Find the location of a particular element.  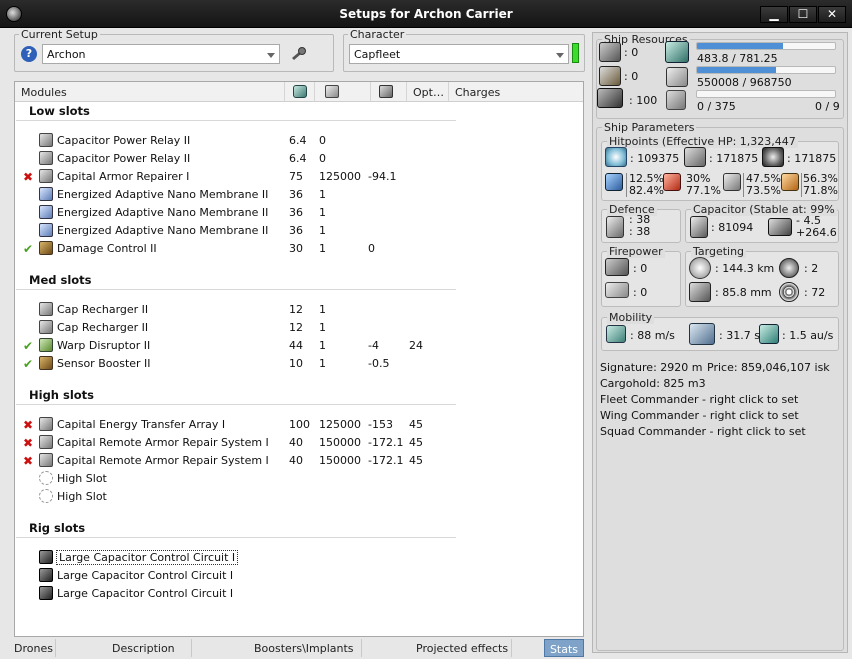

warp-speed: : 1.5 au/s is located at coordinates (808, 335).